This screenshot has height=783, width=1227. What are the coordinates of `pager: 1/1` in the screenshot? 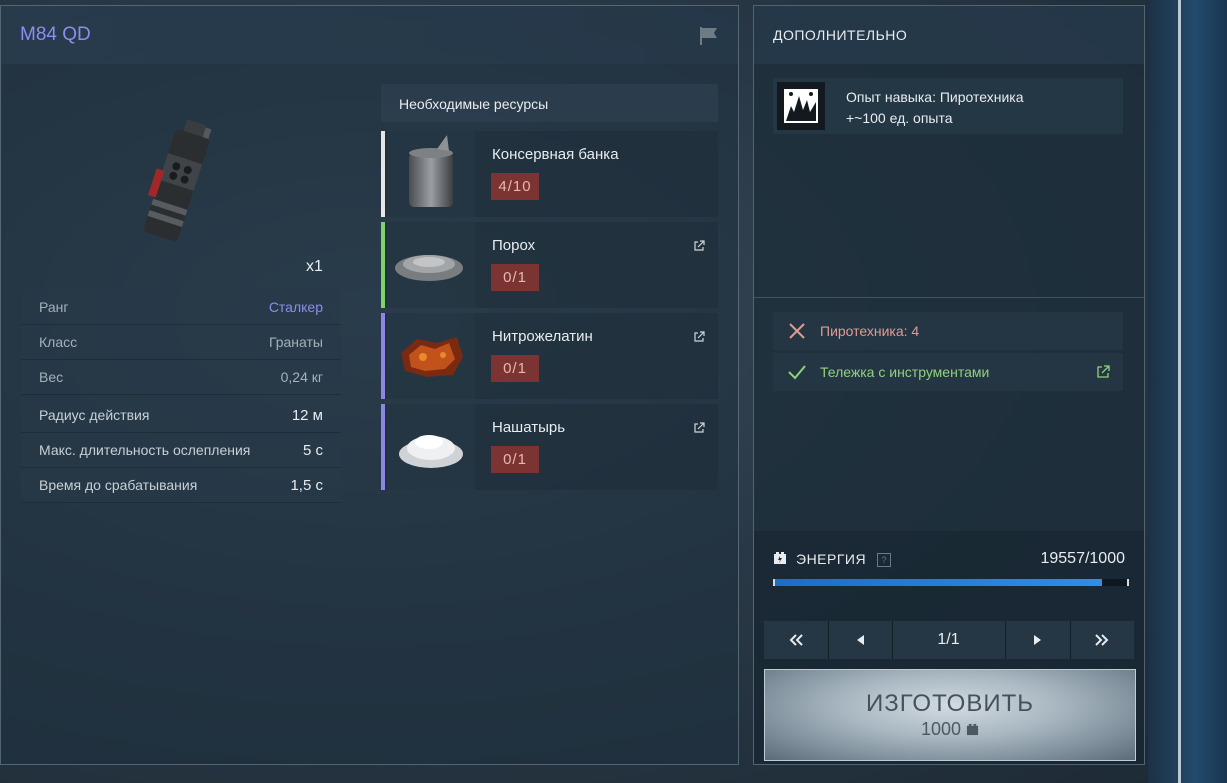 It's located at (949, 640).